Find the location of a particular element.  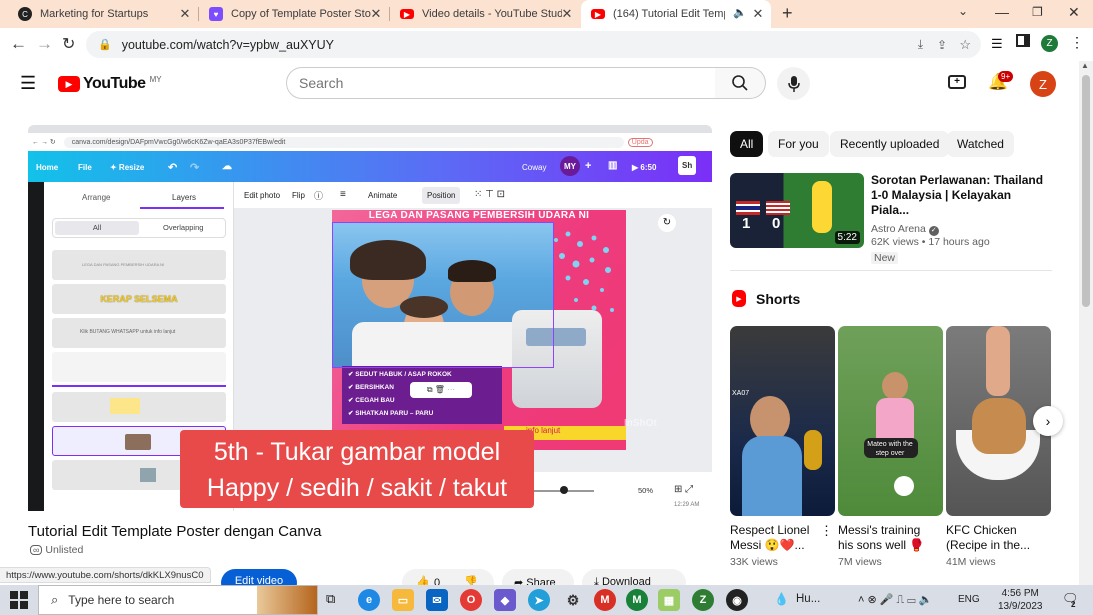

speaker-icon: 🔈 is located at coordinates (740, 12).